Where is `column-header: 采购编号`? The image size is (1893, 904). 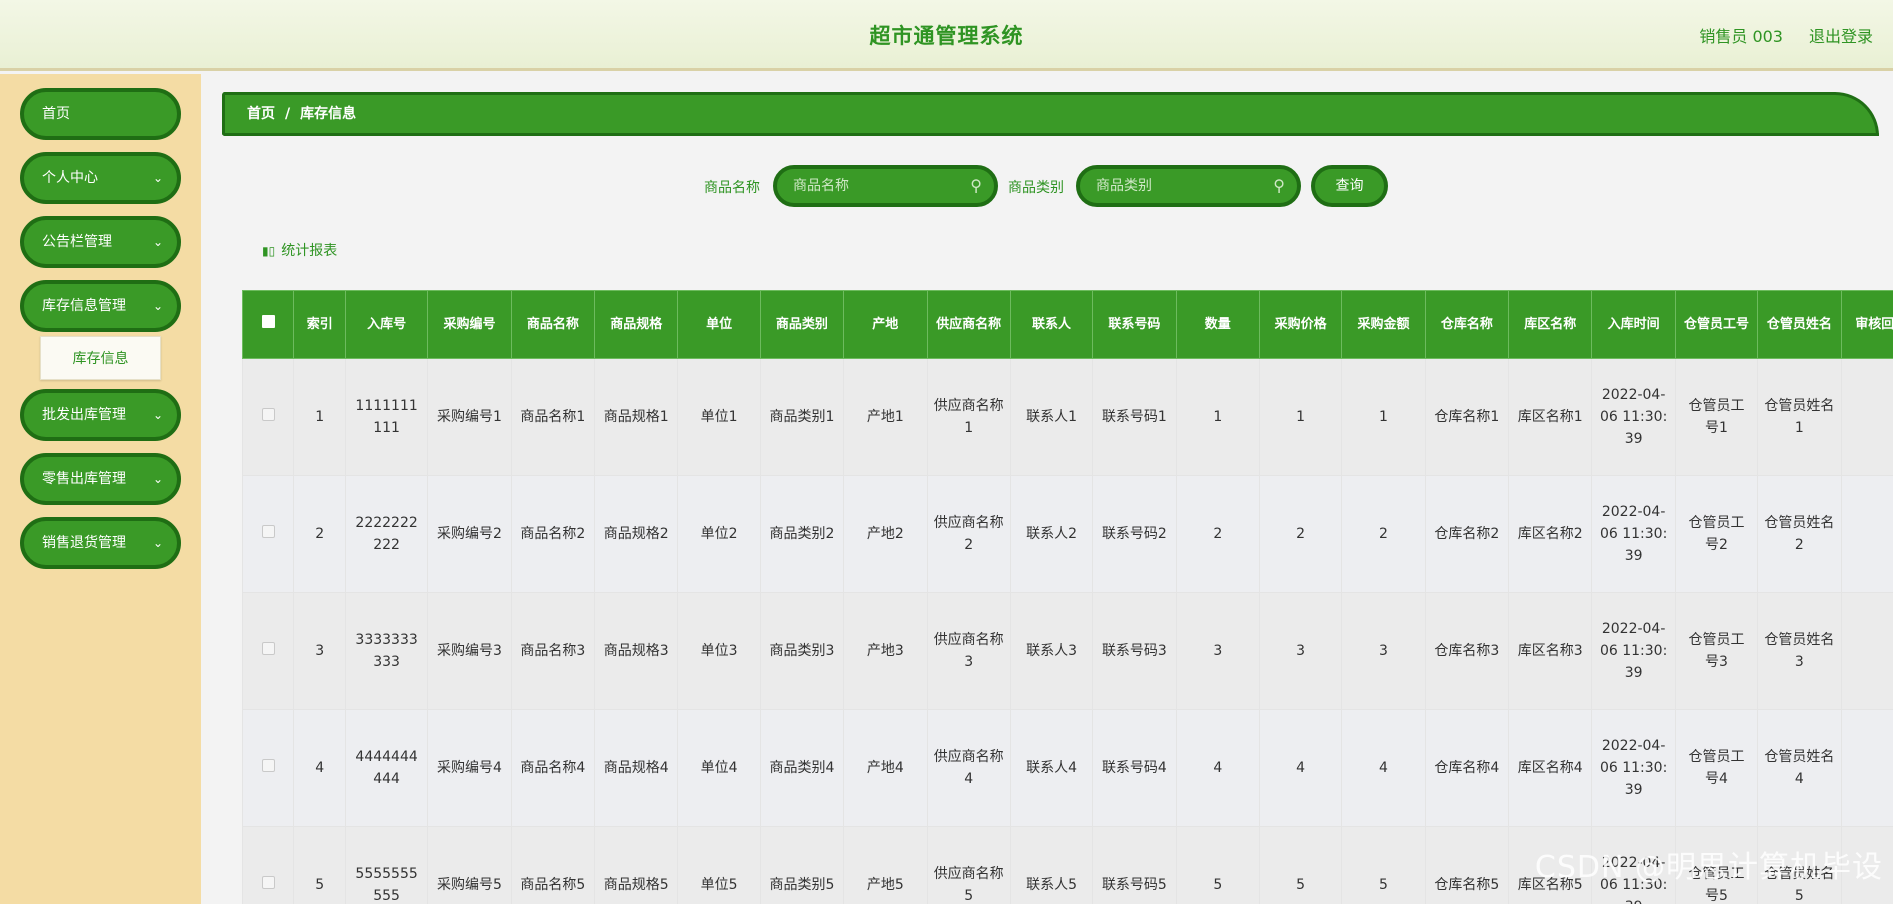
column-header: 采购编号 is located at coordinates (469, 324).